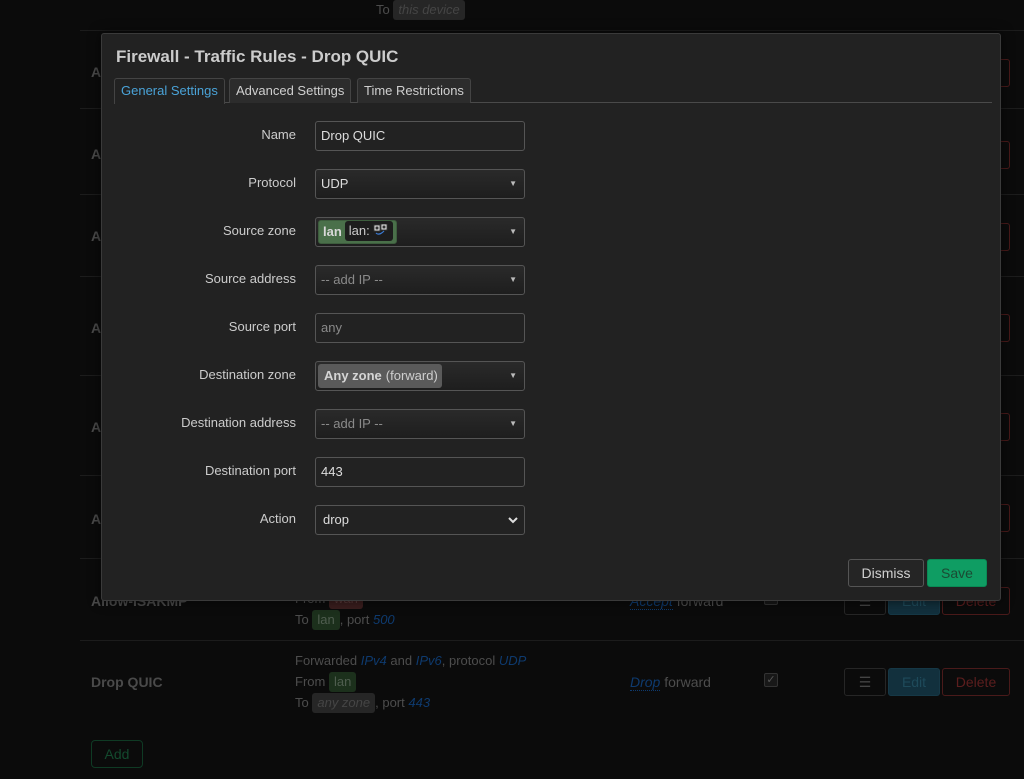 The width and height of the screenshot is (1024, 779). I want to click on source-port-input, so click(420, 328).